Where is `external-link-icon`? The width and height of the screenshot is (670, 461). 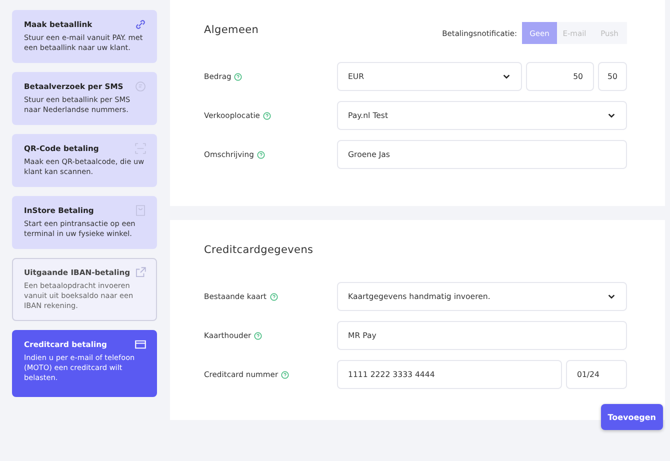 external-link-icon is located at coordinates (140, 272).